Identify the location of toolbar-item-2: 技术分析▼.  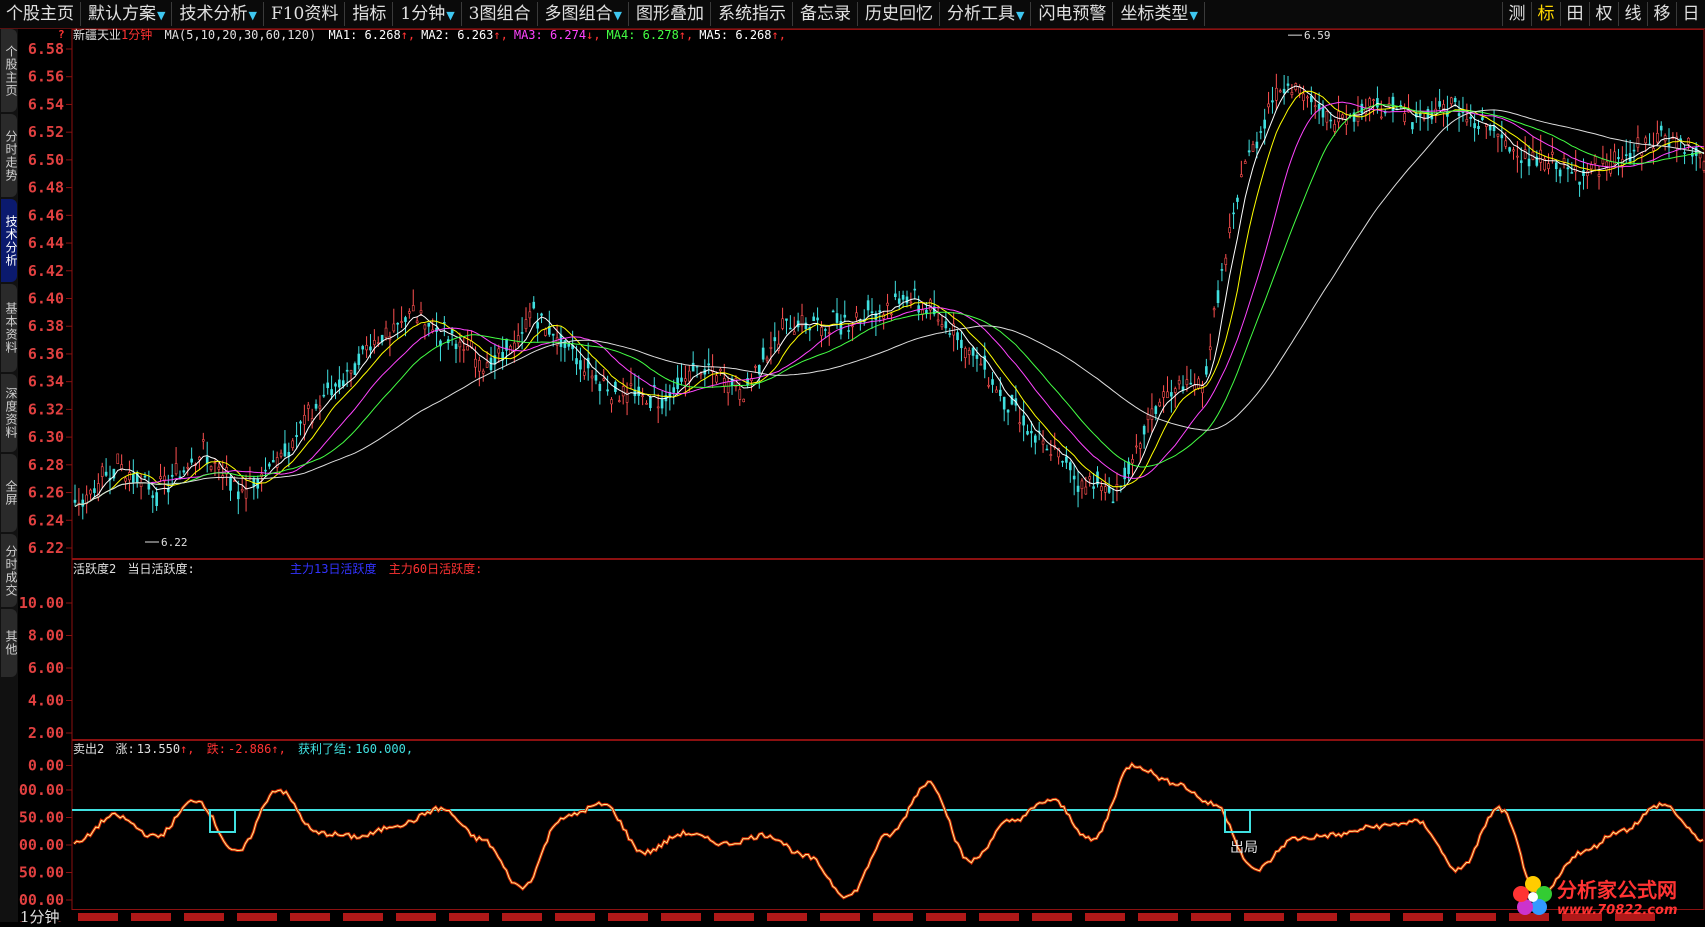
(218, 14).